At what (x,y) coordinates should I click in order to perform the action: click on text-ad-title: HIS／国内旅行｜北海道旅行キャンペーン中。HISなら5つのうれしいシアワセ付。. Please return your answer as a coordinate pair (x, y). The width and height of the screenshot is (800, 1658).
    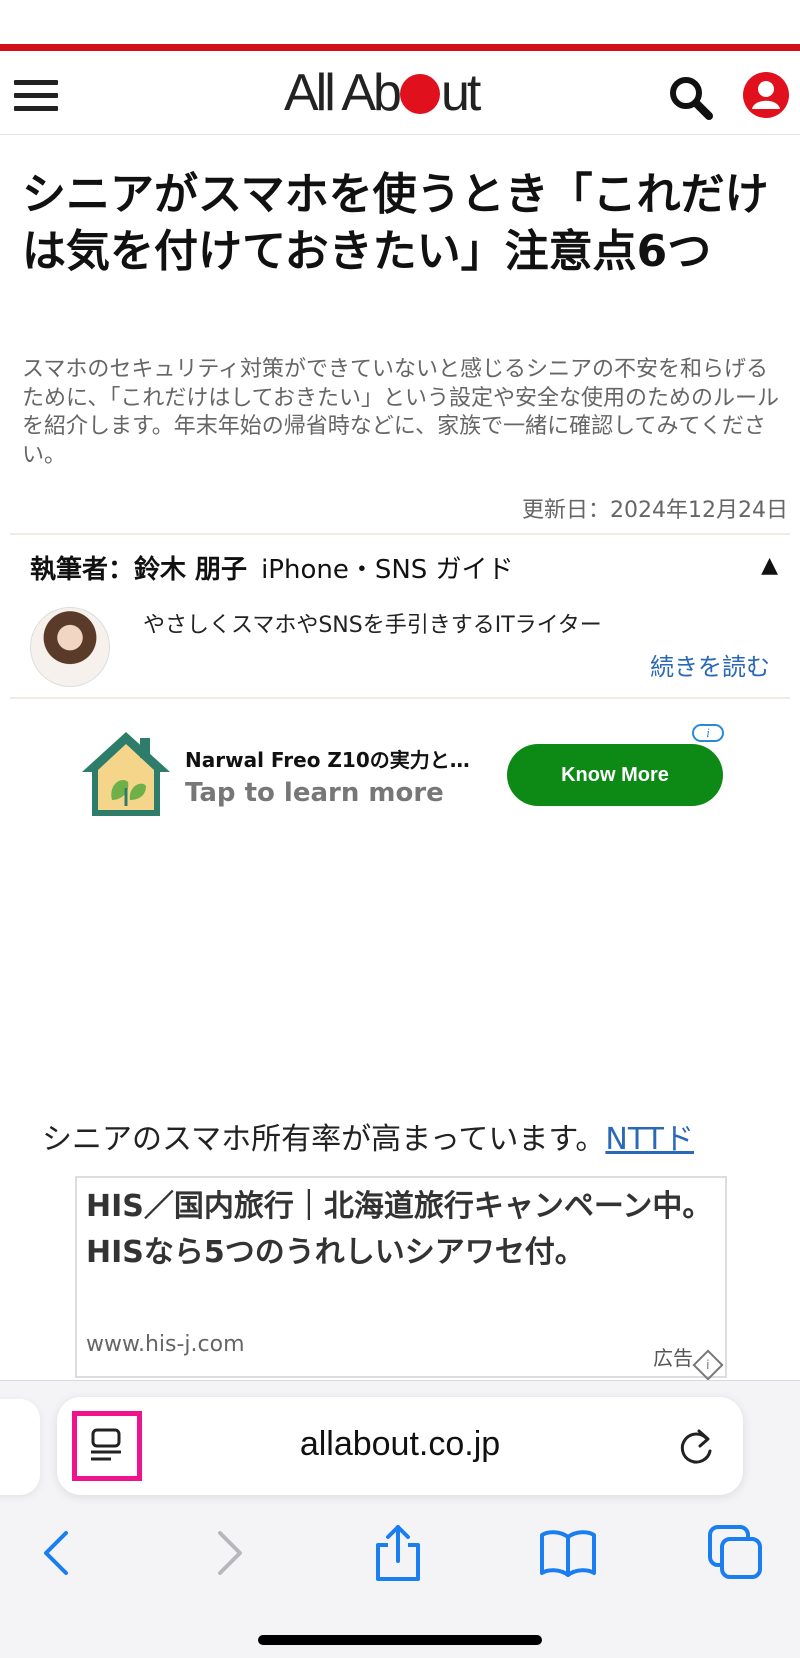
    Looking at the image, I should click on (402, 1230).